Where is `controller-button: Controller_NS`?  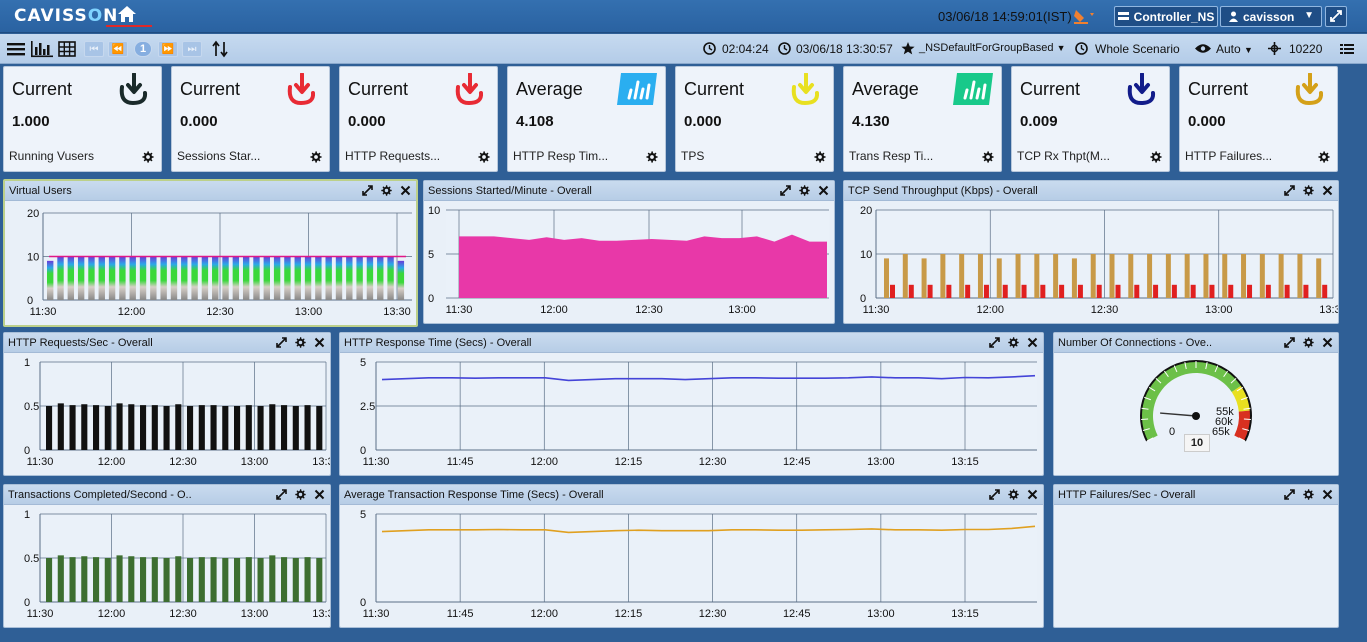 controller-button: Controller_NS is located at coordinates (1166, 16).